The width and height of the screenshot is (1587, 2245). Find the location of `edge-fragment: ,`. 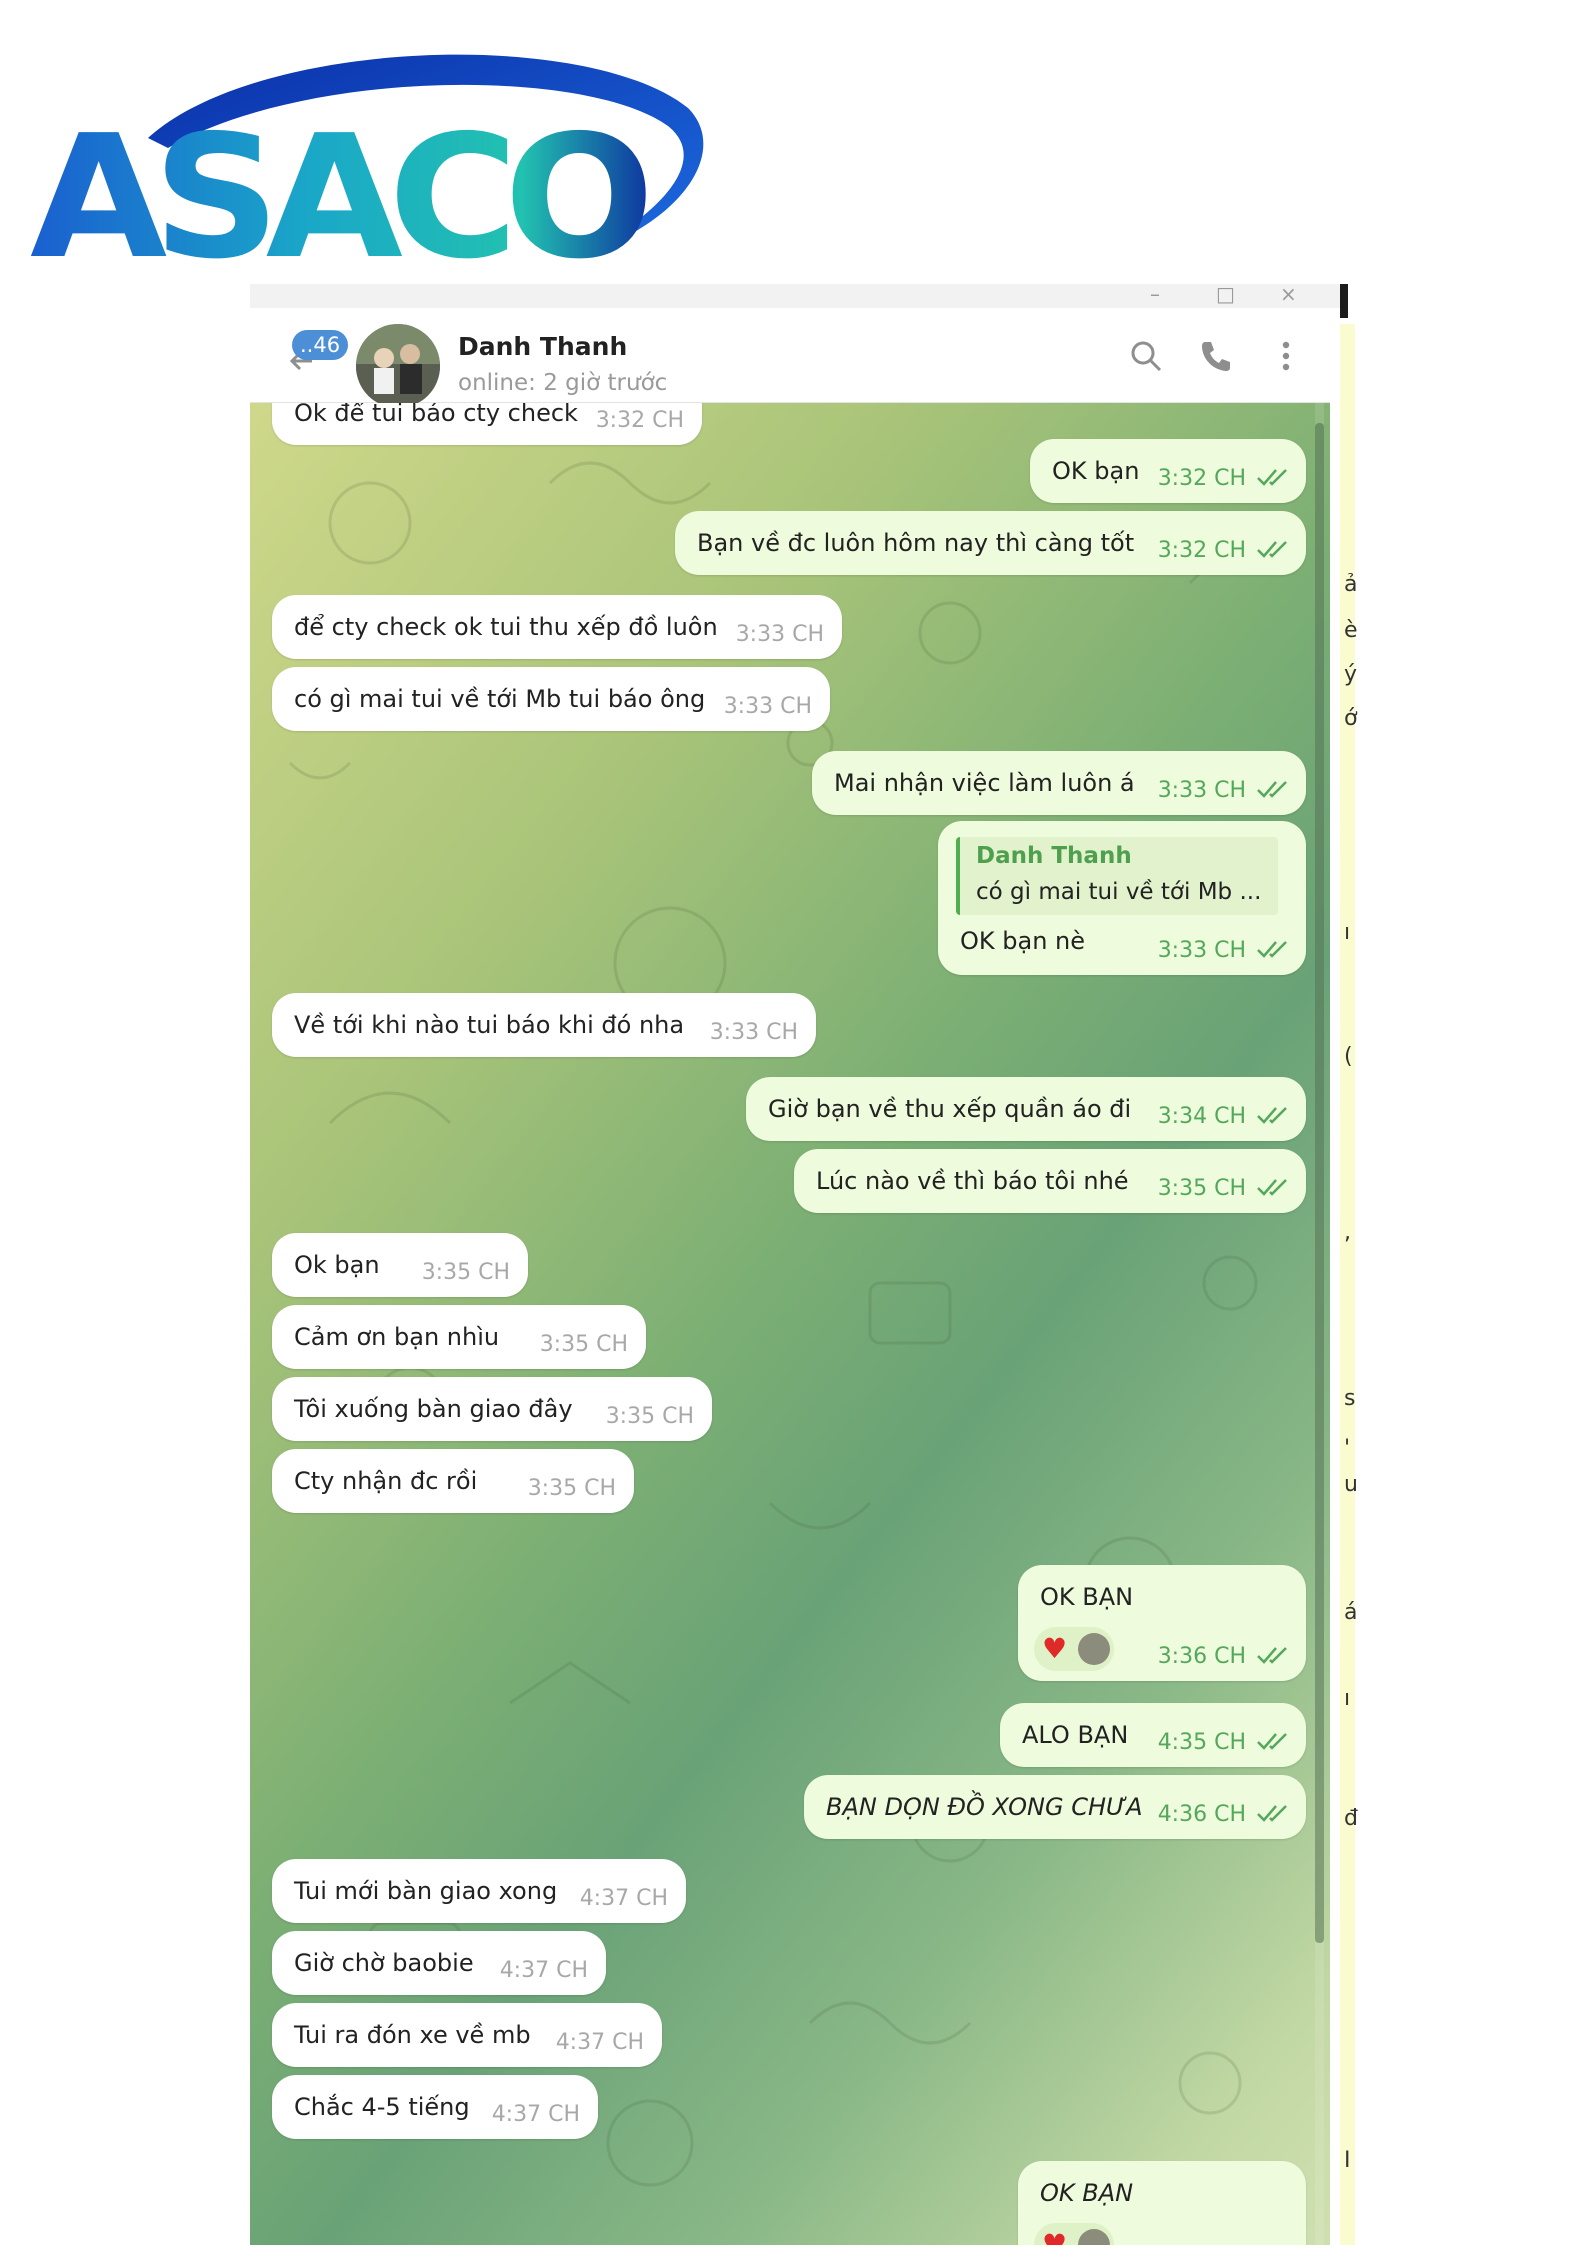

edge-fragment: , is located at coordinates (1347, 1232).